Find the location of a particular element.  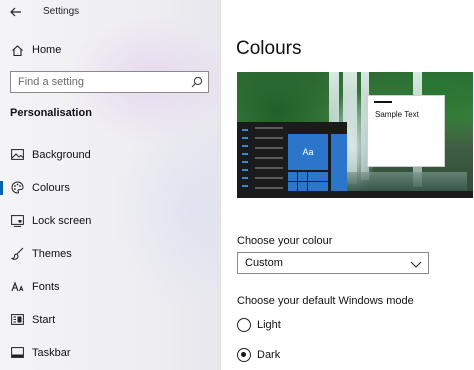

sidebar-item-lock-screen: Lock screen is located at coordinates (110, 220).